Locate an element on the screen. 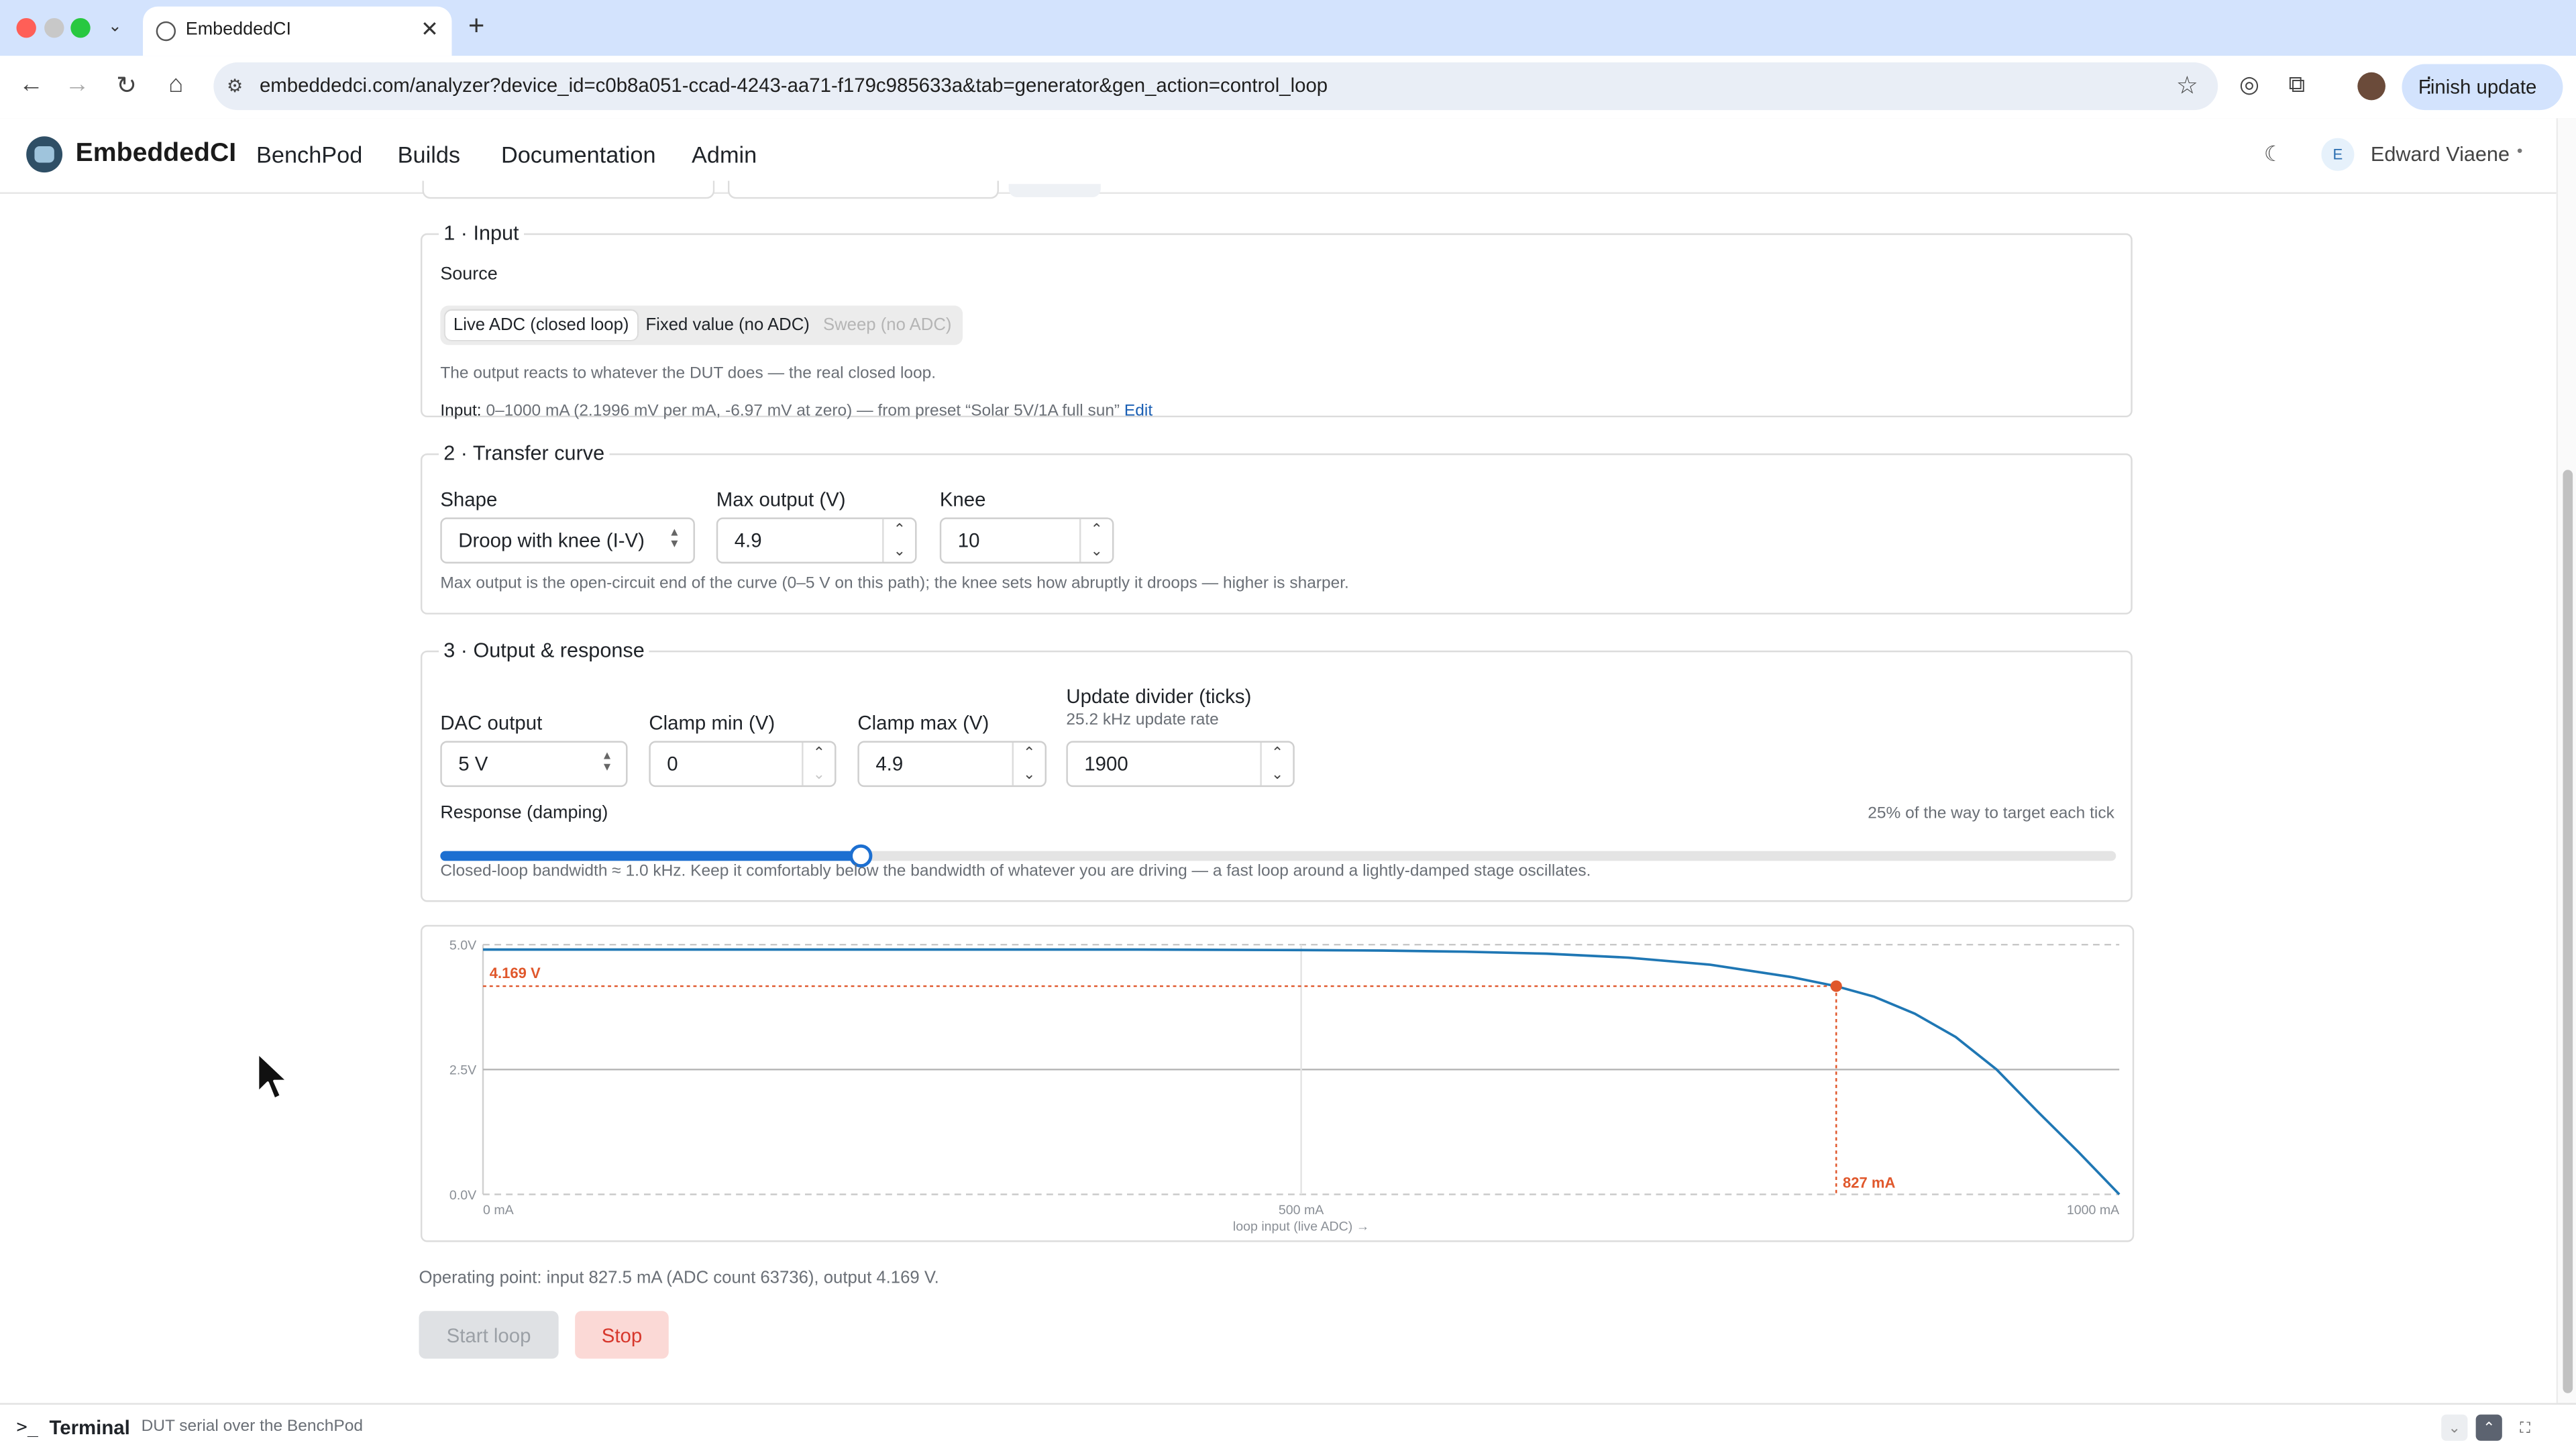 The image size is (2576, 1449). finish-update-button: Finish update ⋮ is located at coordinates (2482, 87).